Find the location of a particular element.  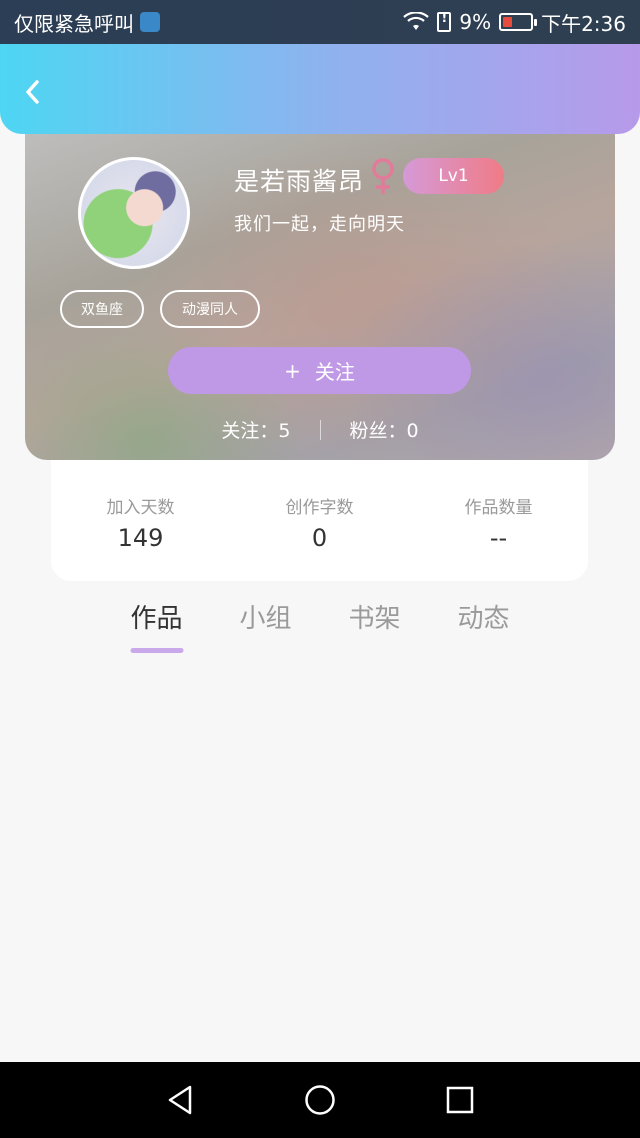

square-recents-icon is located at coordinates (460, 1100).